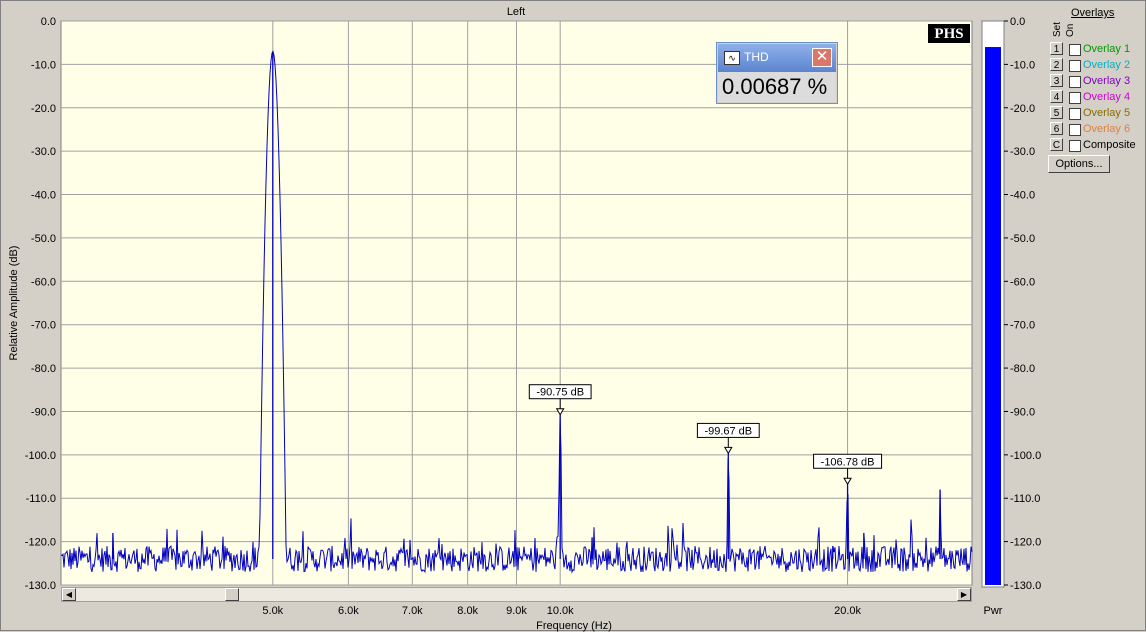 The height and width of the screenshot is (632, 1146). What do you see at coordinates (516, 594) in the screenshot?
I see `horizontal-scrollbar: ◀ ▶` at bounding box center [516, 594].